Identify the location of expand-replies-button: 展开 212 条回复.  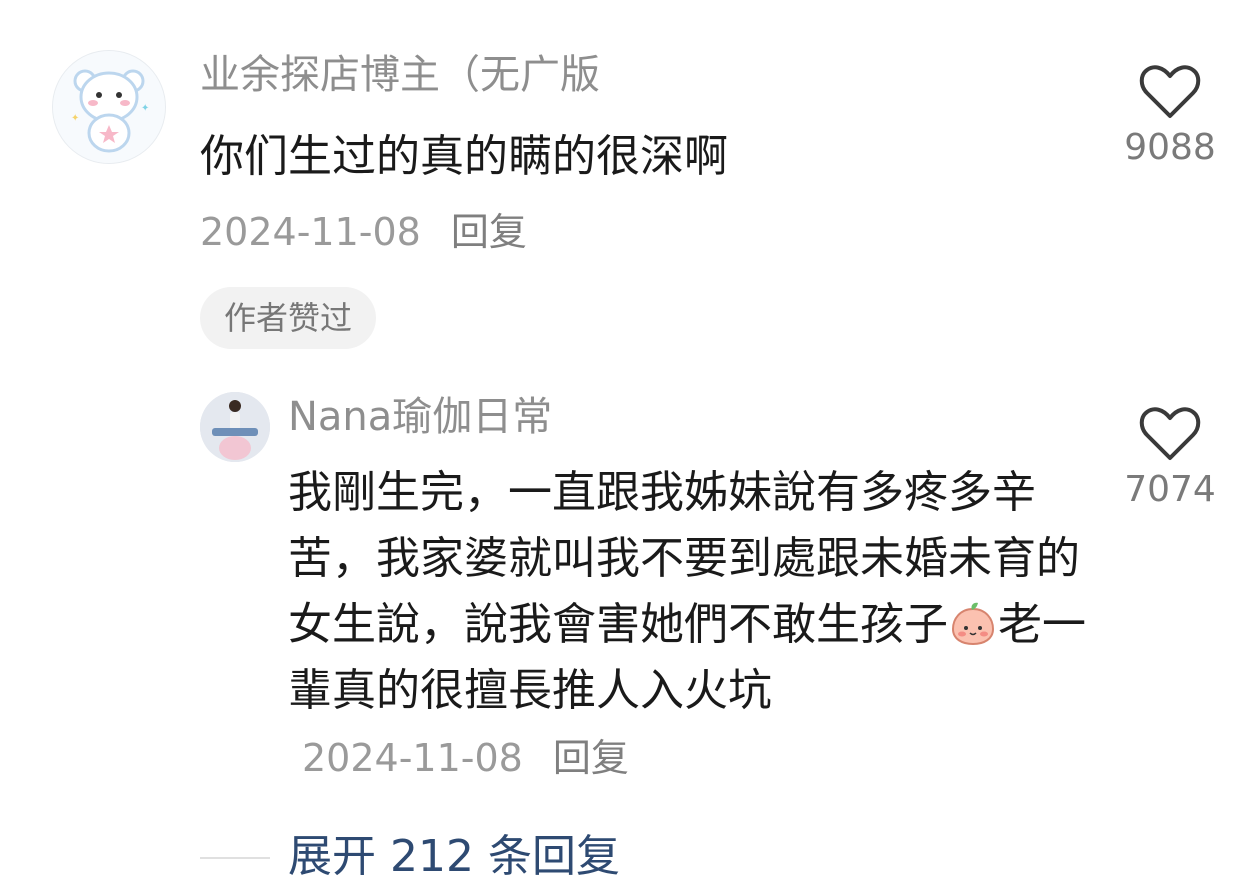
(454, 857).